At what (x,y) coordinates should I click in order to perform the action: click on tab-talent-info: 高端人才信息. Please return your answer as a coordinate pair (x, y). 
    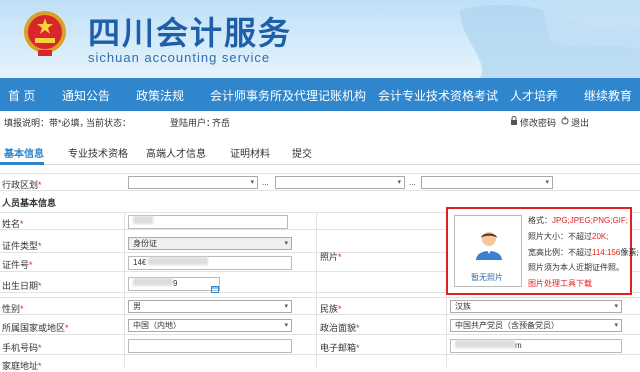
    Looking at the image, I should click on (176, 152).